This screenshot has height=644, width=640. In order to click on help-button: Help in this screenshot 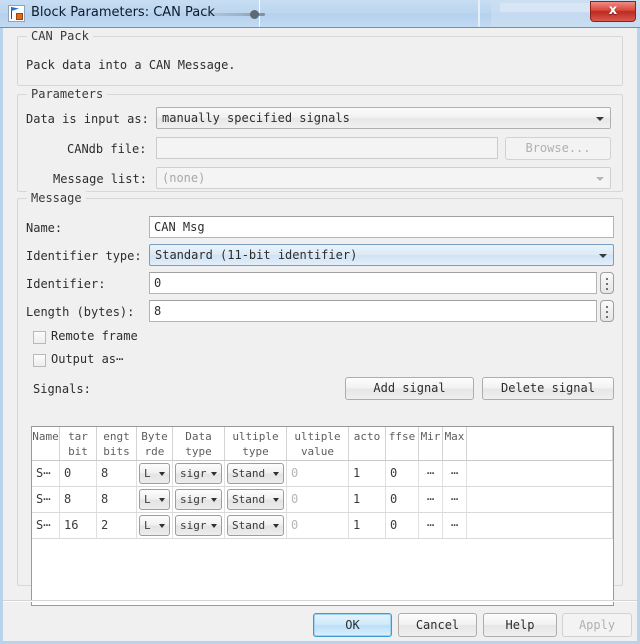, I will do `click(520, 625)`.